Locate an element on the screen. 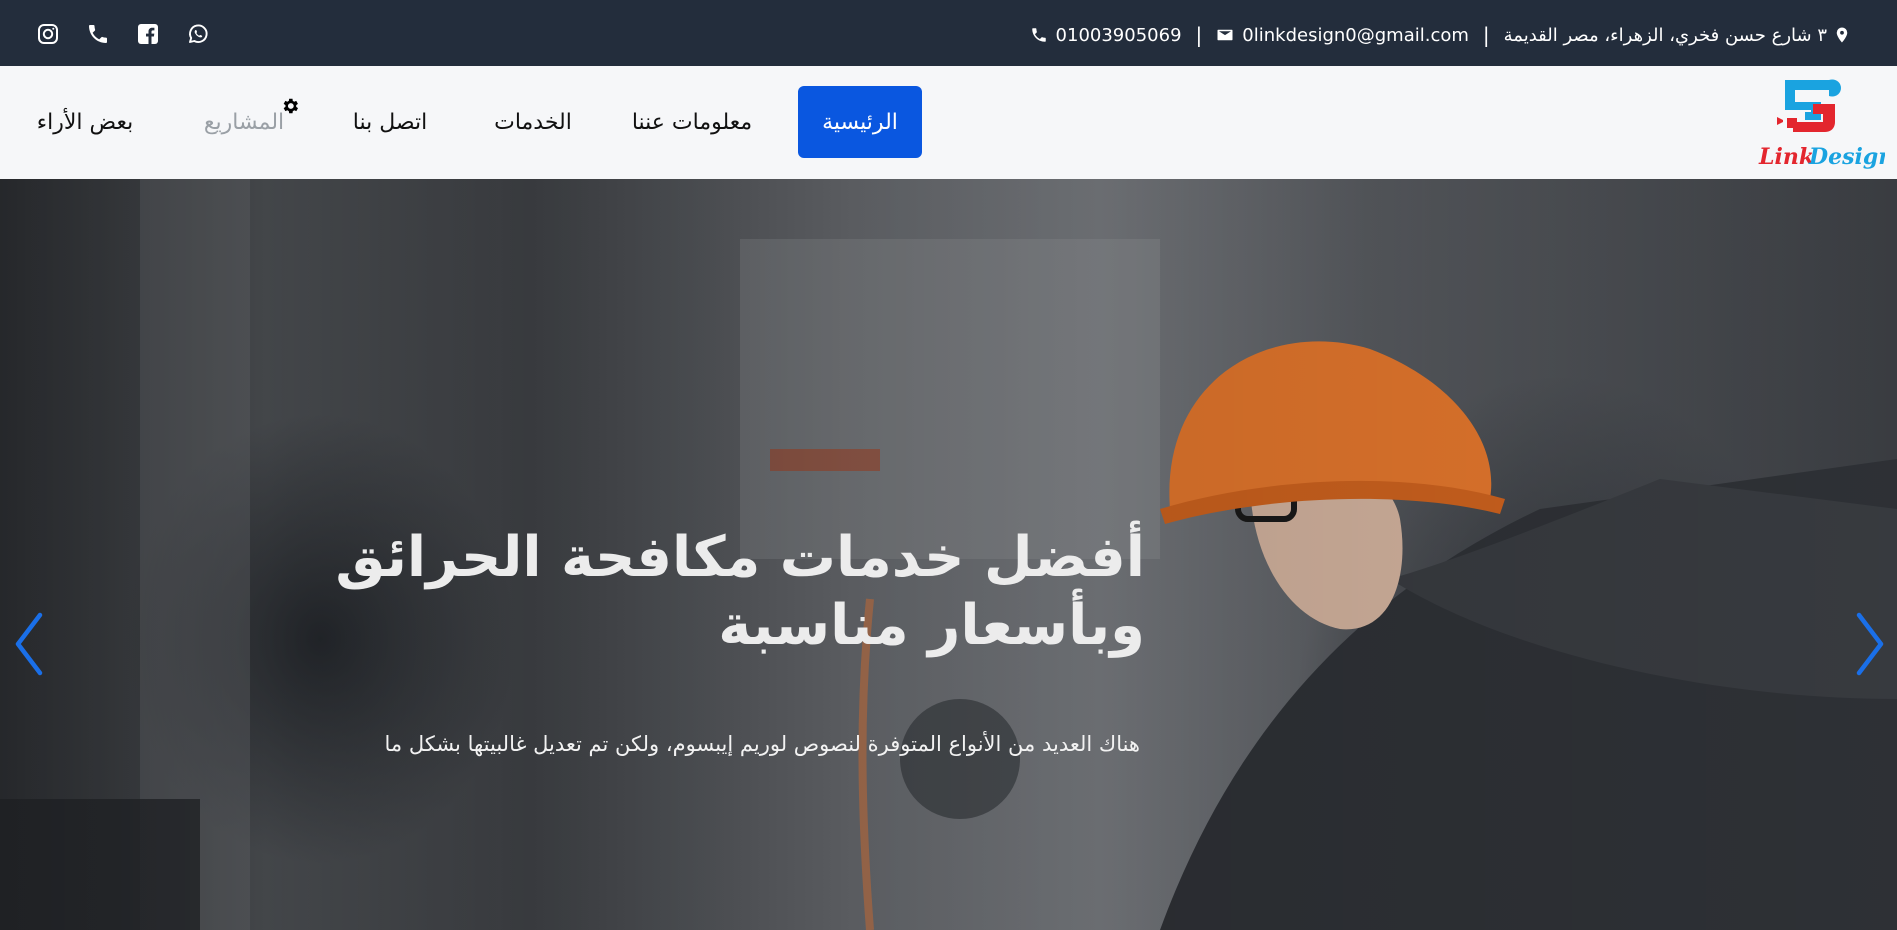  location-pin-icon is located at coordinates (1842, 35).